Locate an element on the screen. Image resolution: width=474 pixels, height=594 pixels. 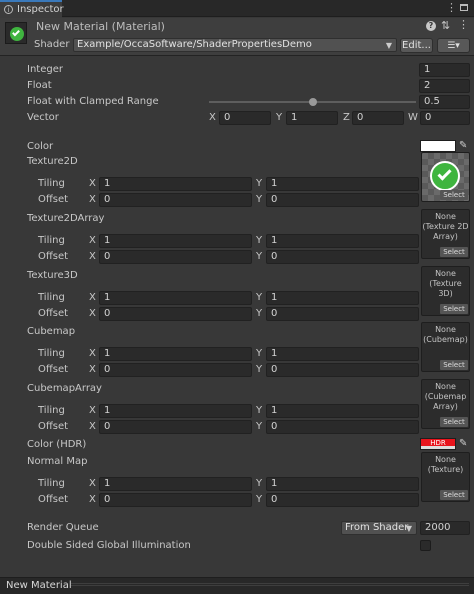
integer-field: 1 is located at coordinates (444, 70).